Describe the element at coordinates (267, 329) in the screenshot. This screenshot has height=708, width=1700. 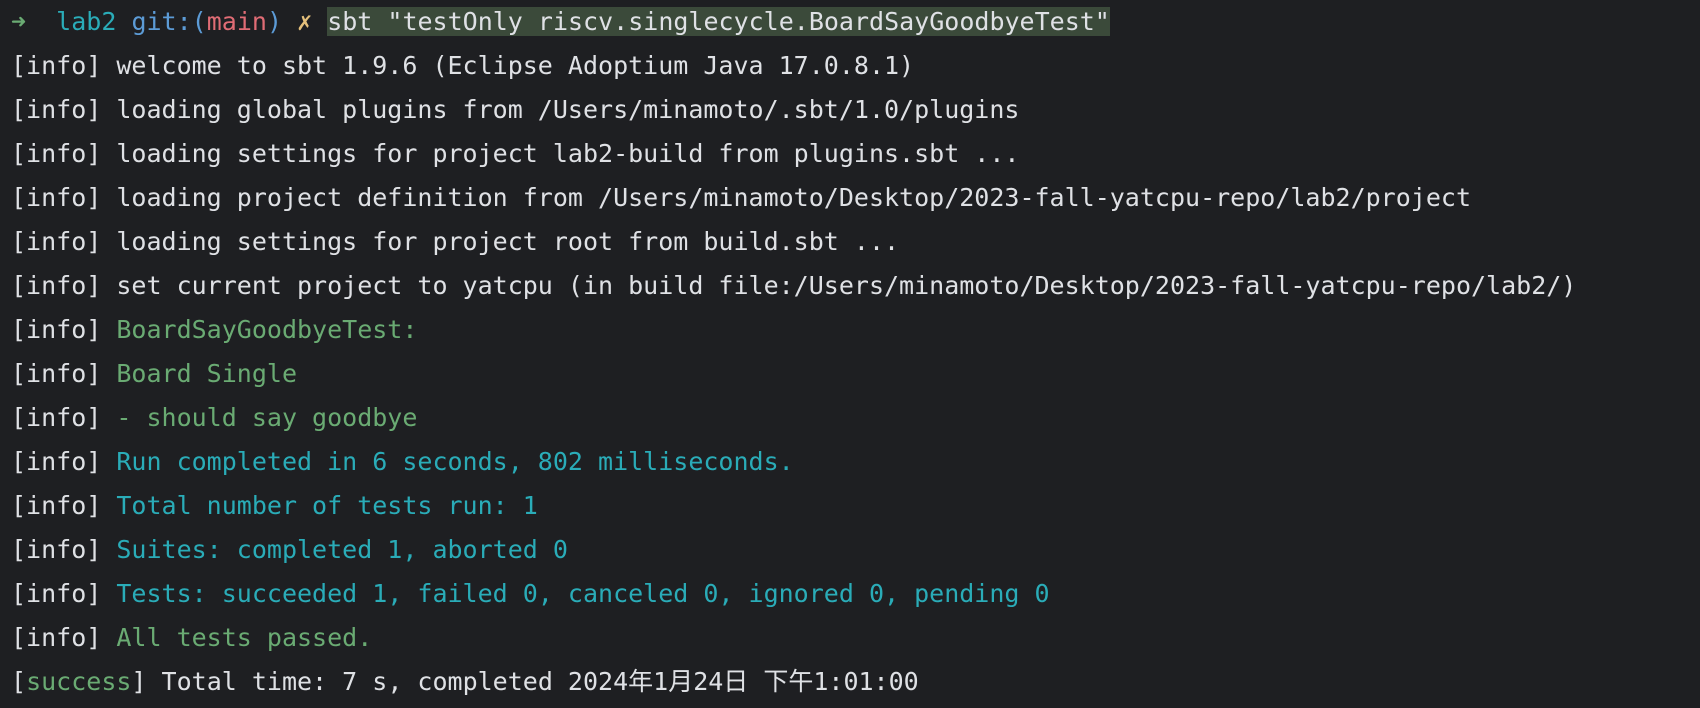
I see `log-message: BoardSayGoodbyeTest:` at that location.